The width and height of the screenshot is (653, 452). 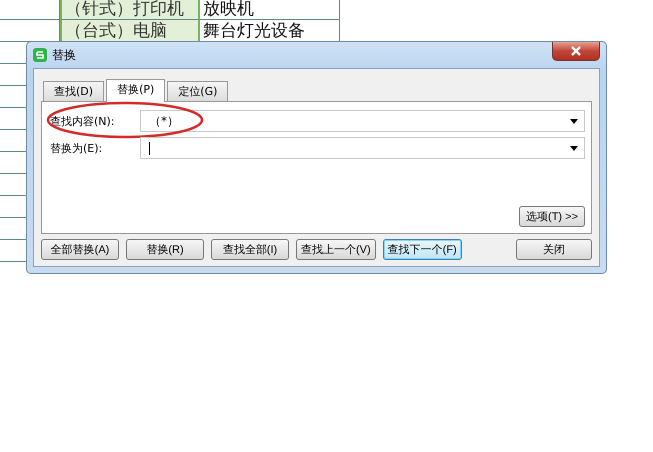 I want to click on dialog-button: 全部替换(A), so click(x=80, y=249).